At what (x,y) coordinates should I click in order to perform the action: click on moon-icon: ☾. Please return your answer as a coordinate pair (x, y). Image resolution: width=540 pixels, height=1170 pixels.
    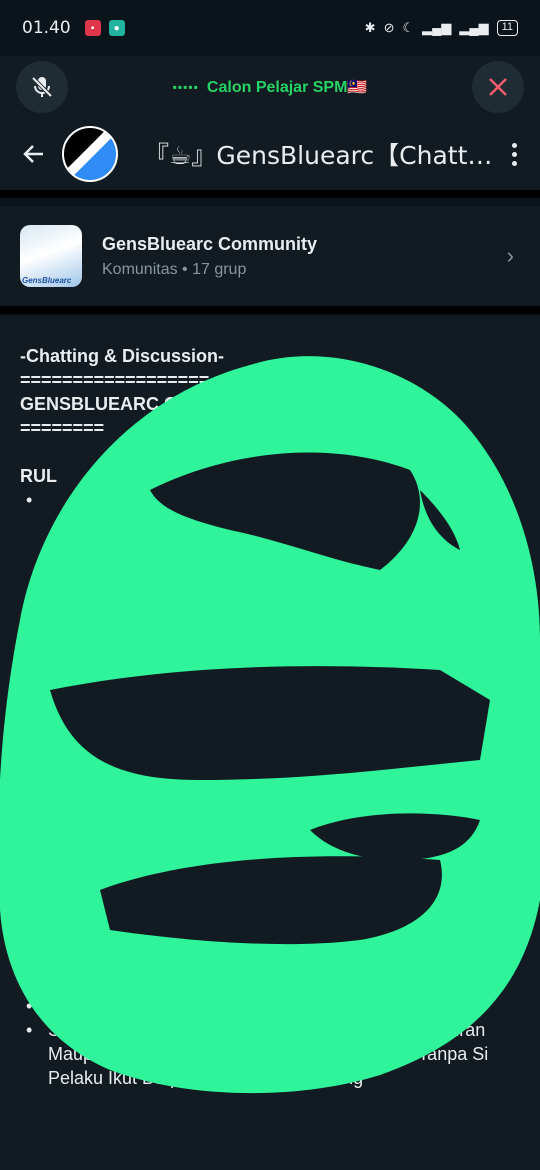
    Looking at the image, I should click on (408, 27).